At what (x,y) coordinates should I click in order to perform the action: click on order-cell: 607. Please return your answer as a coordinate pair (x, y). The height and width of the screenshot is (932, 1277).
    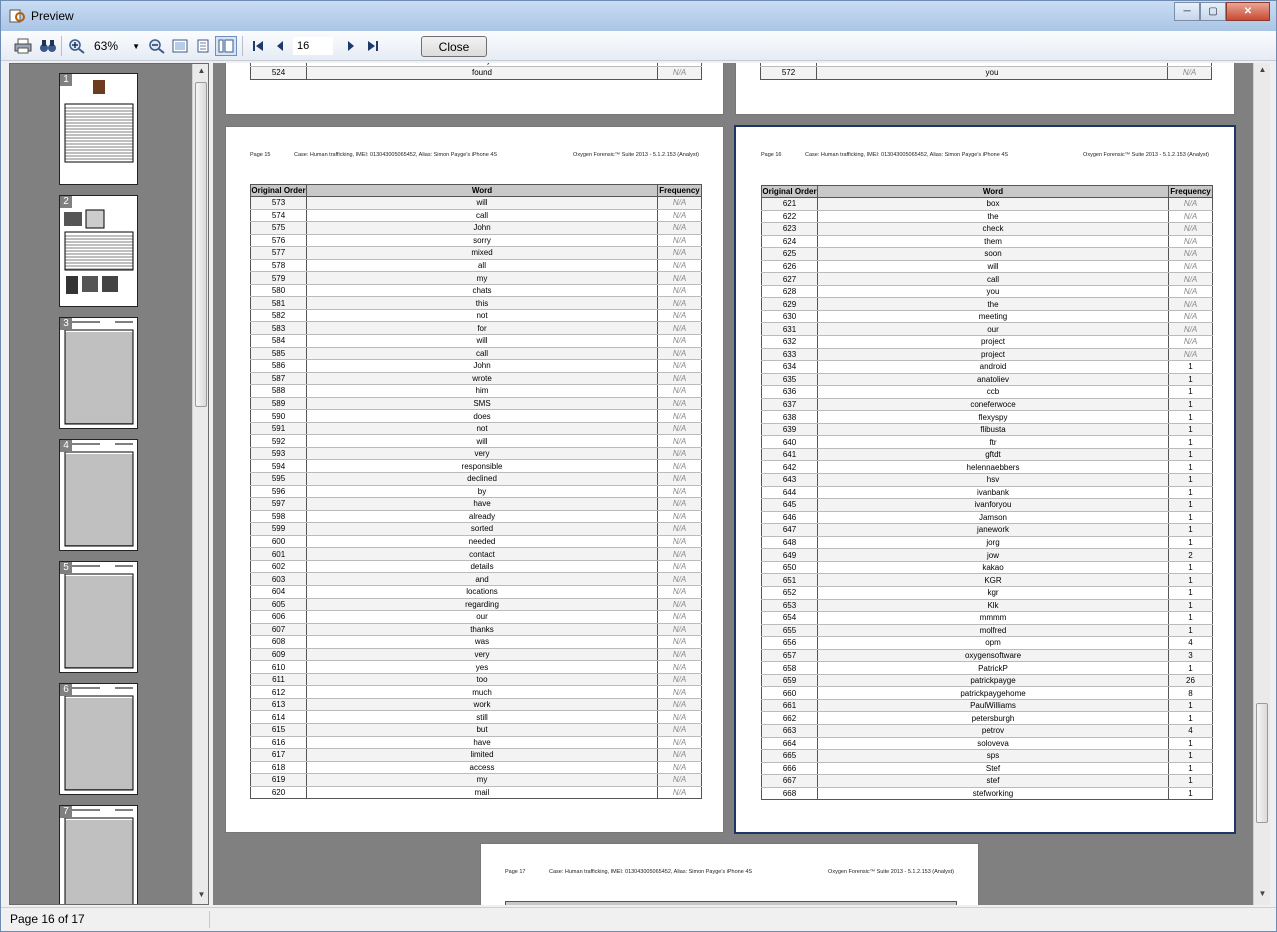
    Looking at the image, I should click on (278, 630).